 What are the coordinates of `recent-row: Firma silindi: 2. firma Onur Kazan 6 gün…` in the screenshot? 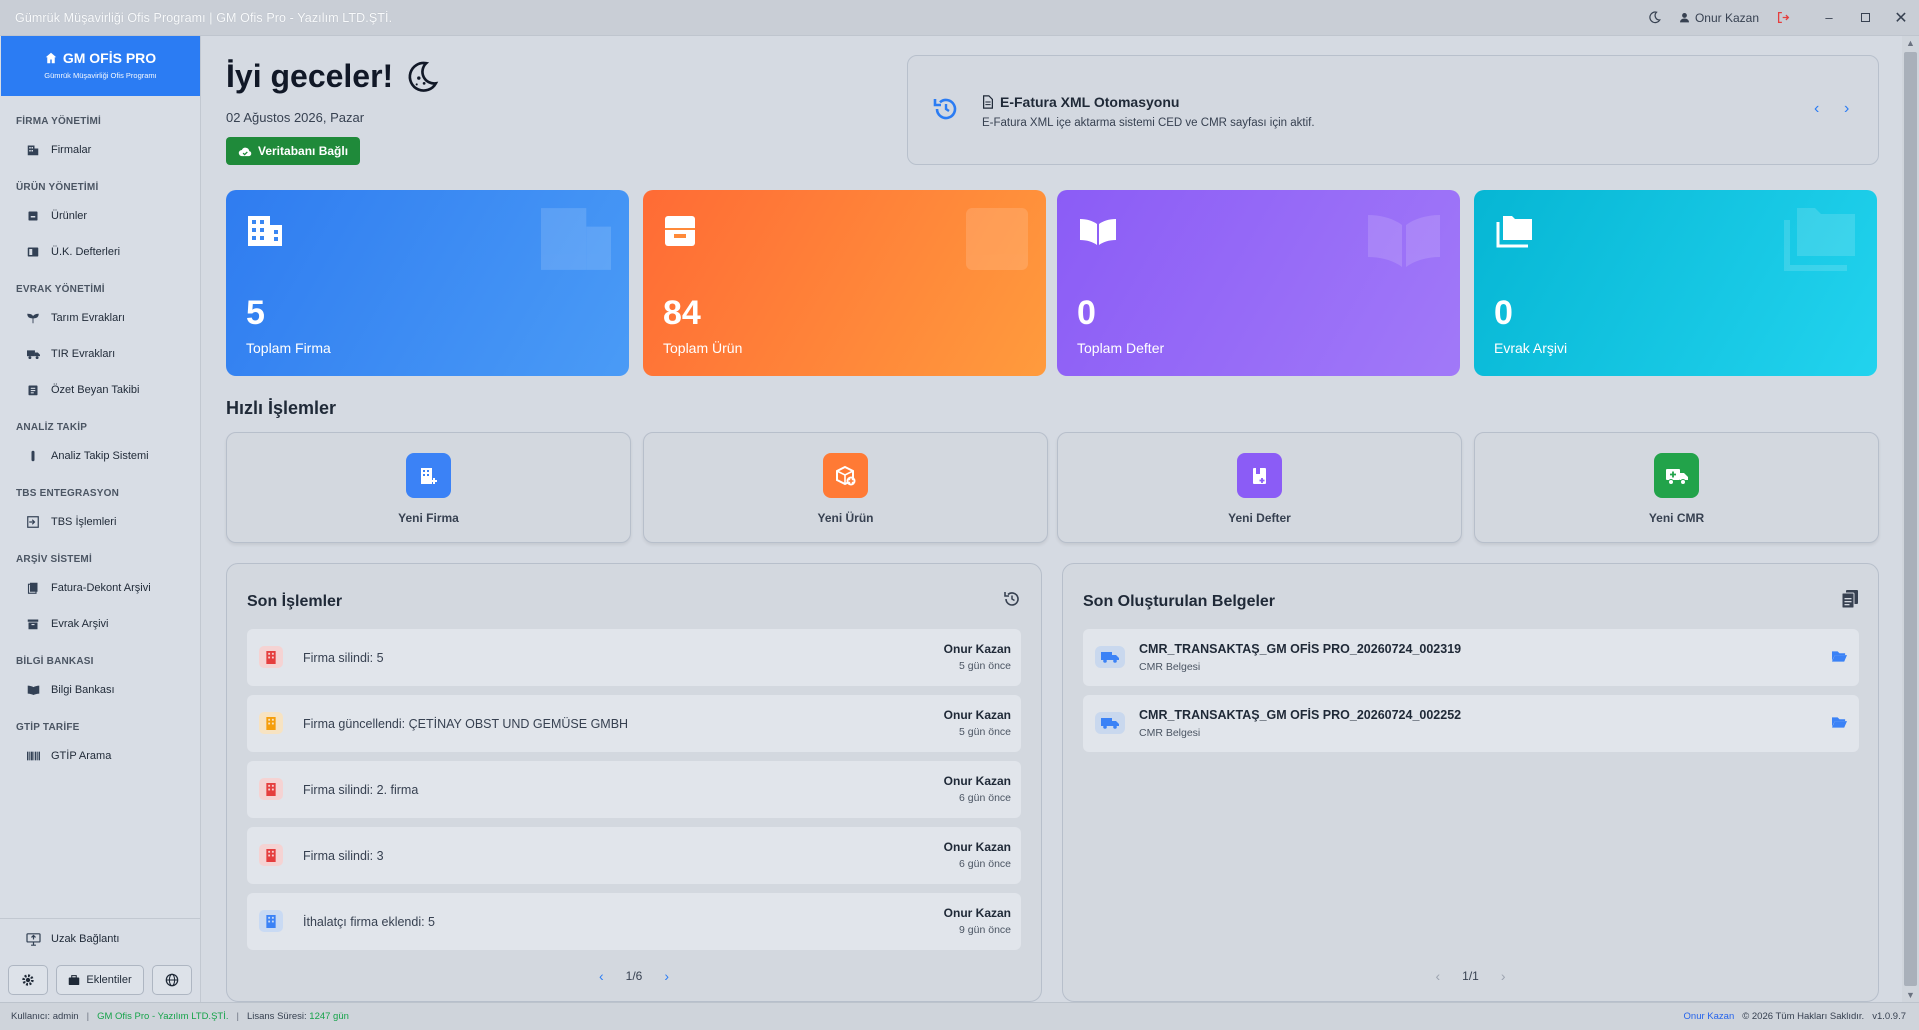 It's located at (634, 789).